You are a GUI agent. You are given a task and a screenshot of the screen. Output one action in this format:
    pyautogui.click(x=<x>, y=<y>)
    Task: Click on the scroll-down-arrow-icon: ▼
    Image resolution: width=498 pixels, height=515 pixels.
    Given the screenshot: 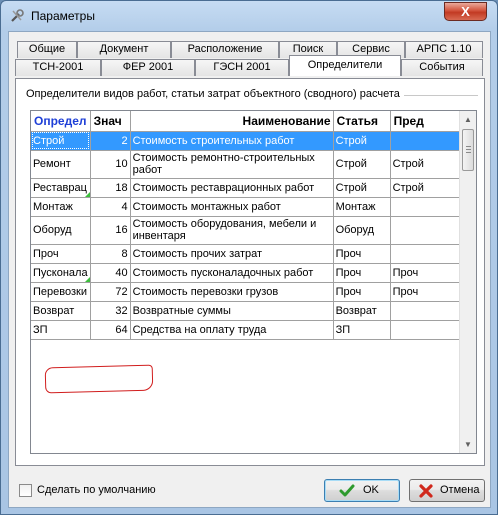 What is the action you would take?
    pyautogui.click(x=468, y=444)
    